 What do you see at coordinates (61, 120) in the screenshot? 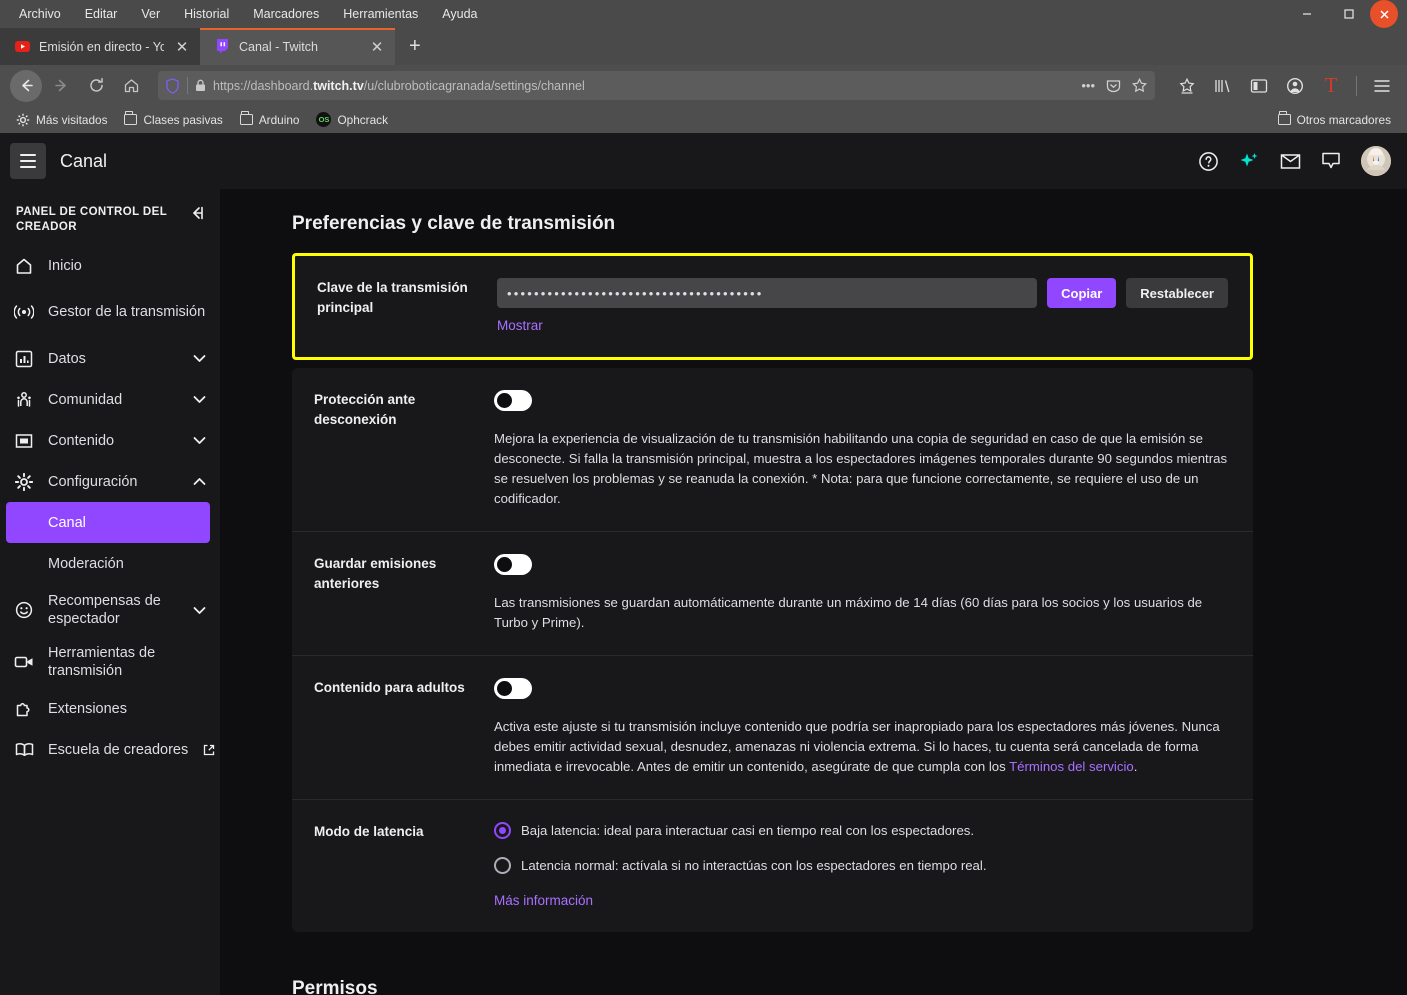
I see `bookmark-mas-visitados: Más visitados` at bounding box center [61, 120].